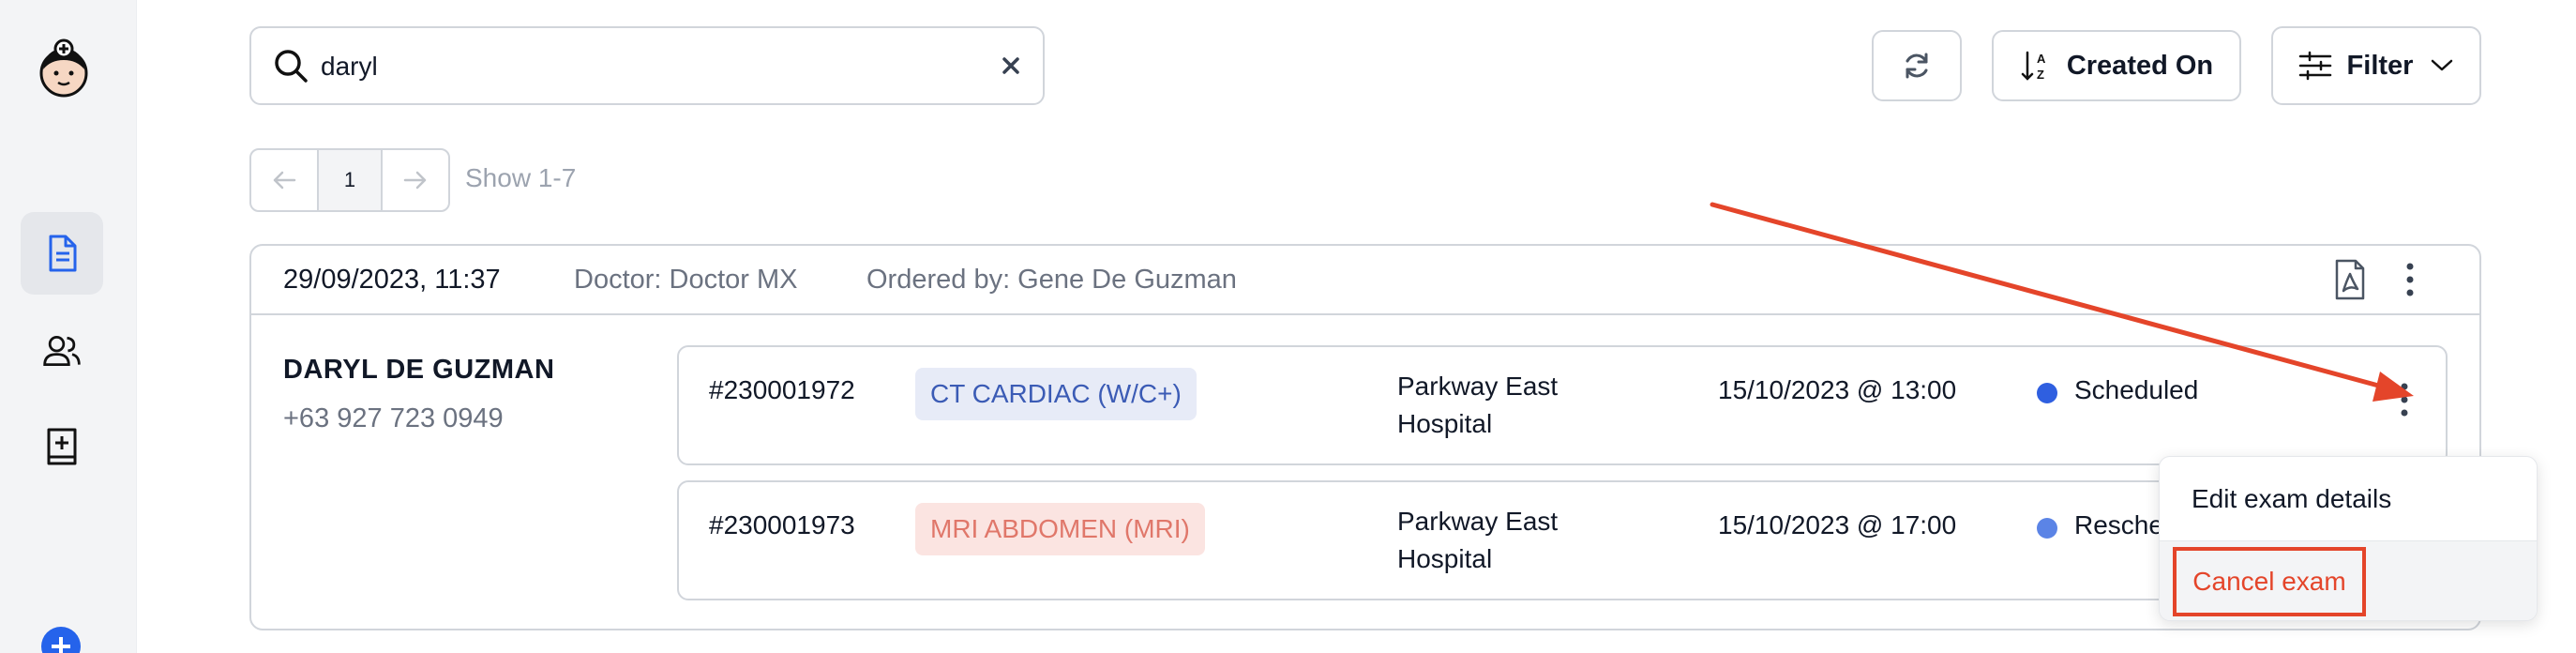 This screenshot has width=2576, height=653. What do you see at coordinates (686, 280) in the screenshot?
I see `order-doctor: Doctor: Doctor MX` at bounding box center [686, 280].